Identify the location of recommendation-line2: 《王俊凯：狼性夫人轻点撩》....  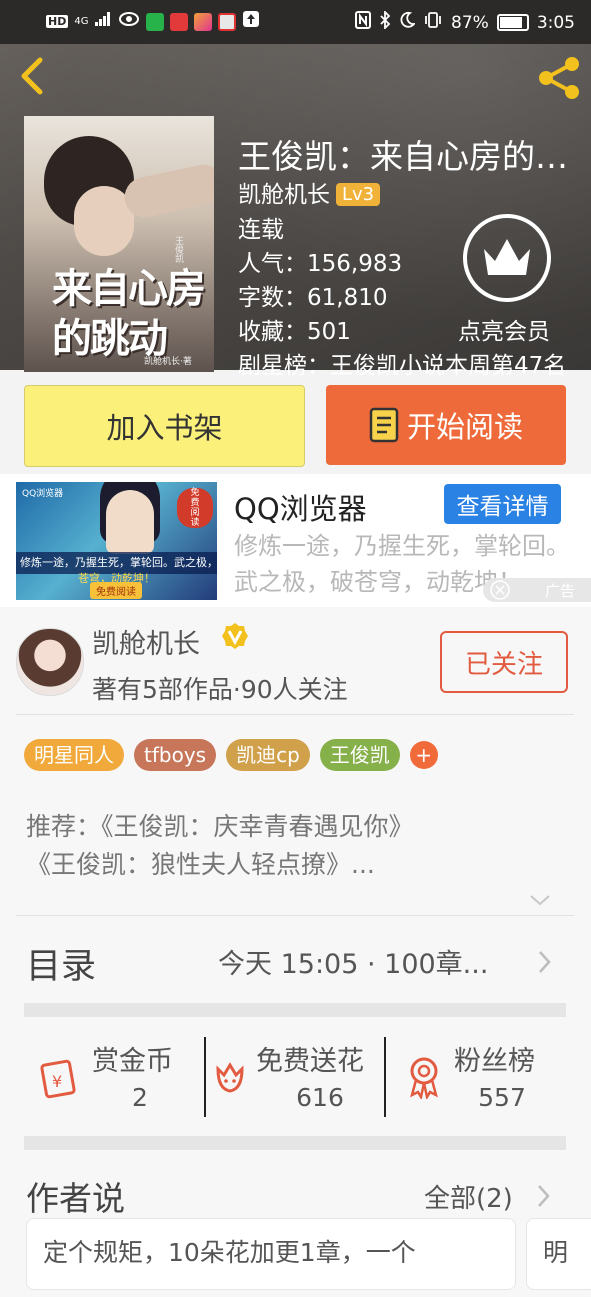
(296, 865).